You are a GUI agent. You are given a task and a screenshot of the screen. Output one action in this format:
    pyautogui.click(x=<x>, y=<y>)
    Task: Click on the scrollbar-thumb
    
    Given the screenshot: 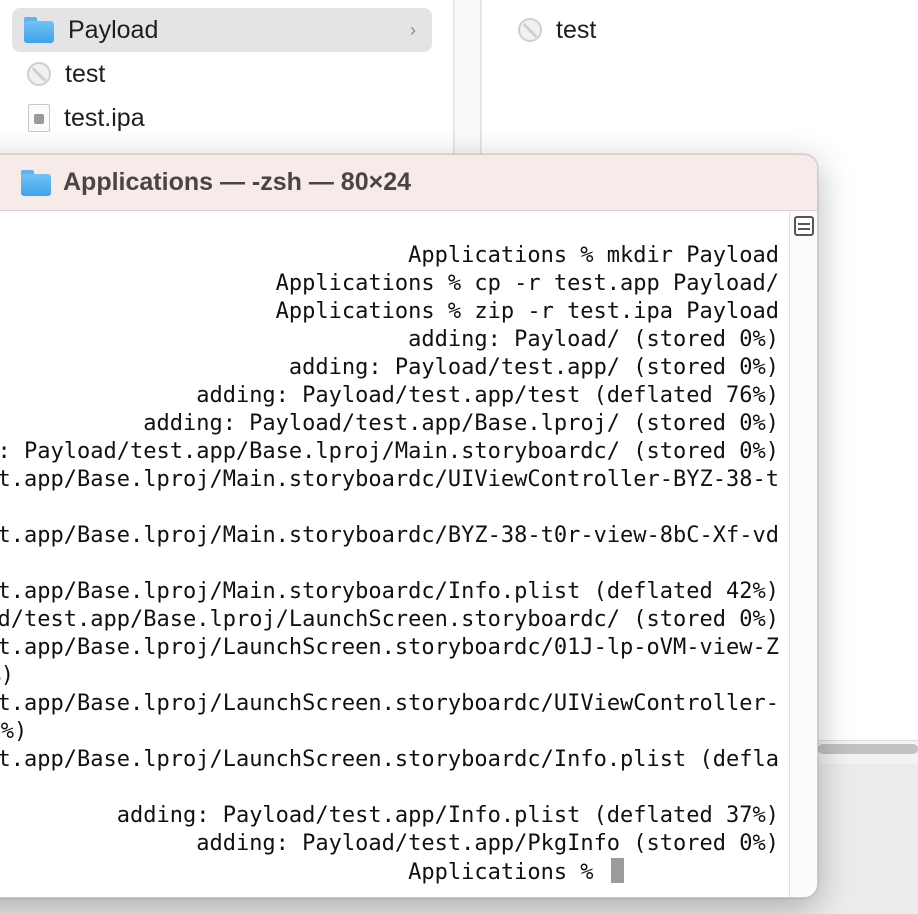 What is the action you would take?
    pyautogui.click(x=868, y=749)
    